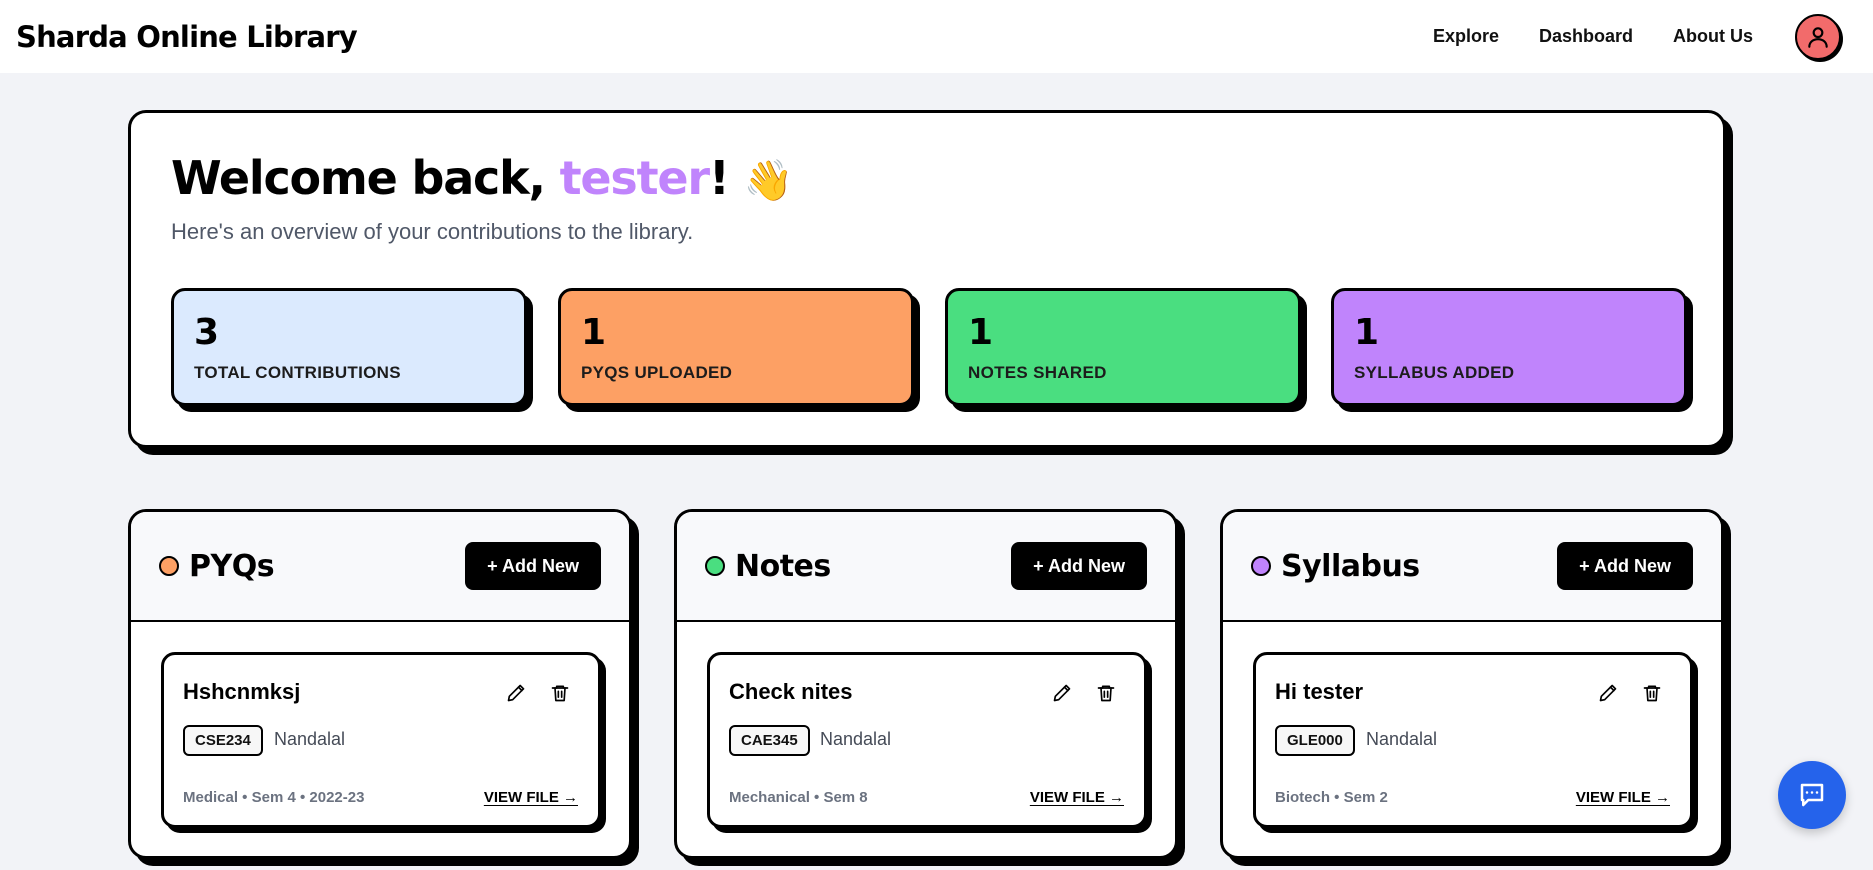  I want to click on user-avatar-button, so click(1818, 36).